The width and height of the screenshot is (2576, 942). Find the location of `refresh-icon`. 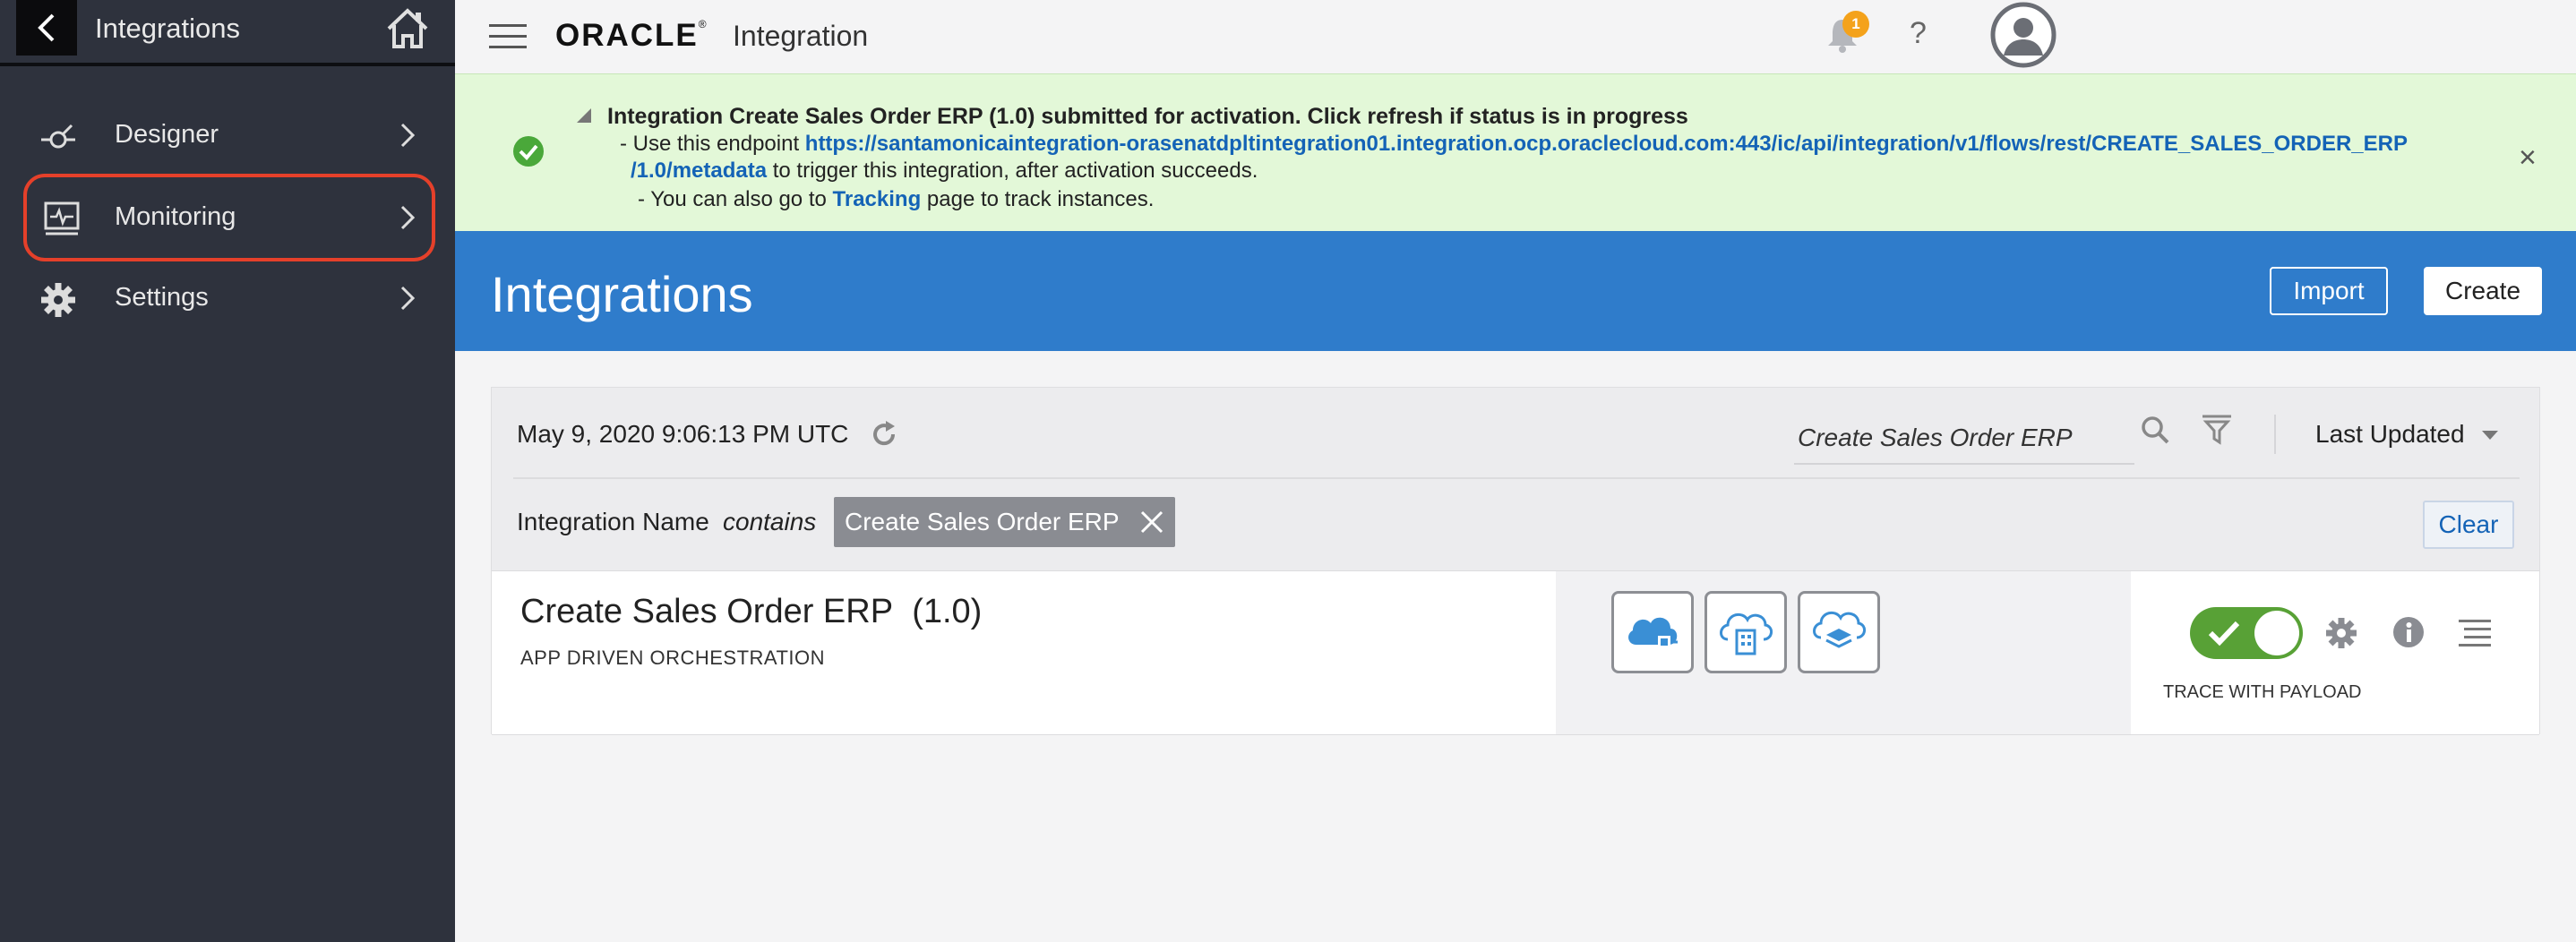

refresh-icon is located at coordinates (884, 434).